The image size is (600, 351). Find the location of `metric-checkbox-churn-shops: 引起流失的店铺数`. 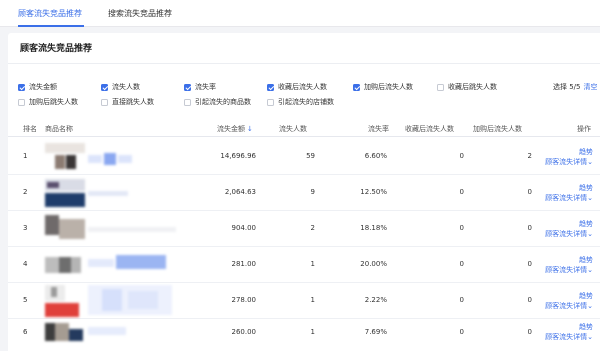

metric-checkbox-churn-shops: 引起流失的店铺数 is located at coordinates (300, 102).